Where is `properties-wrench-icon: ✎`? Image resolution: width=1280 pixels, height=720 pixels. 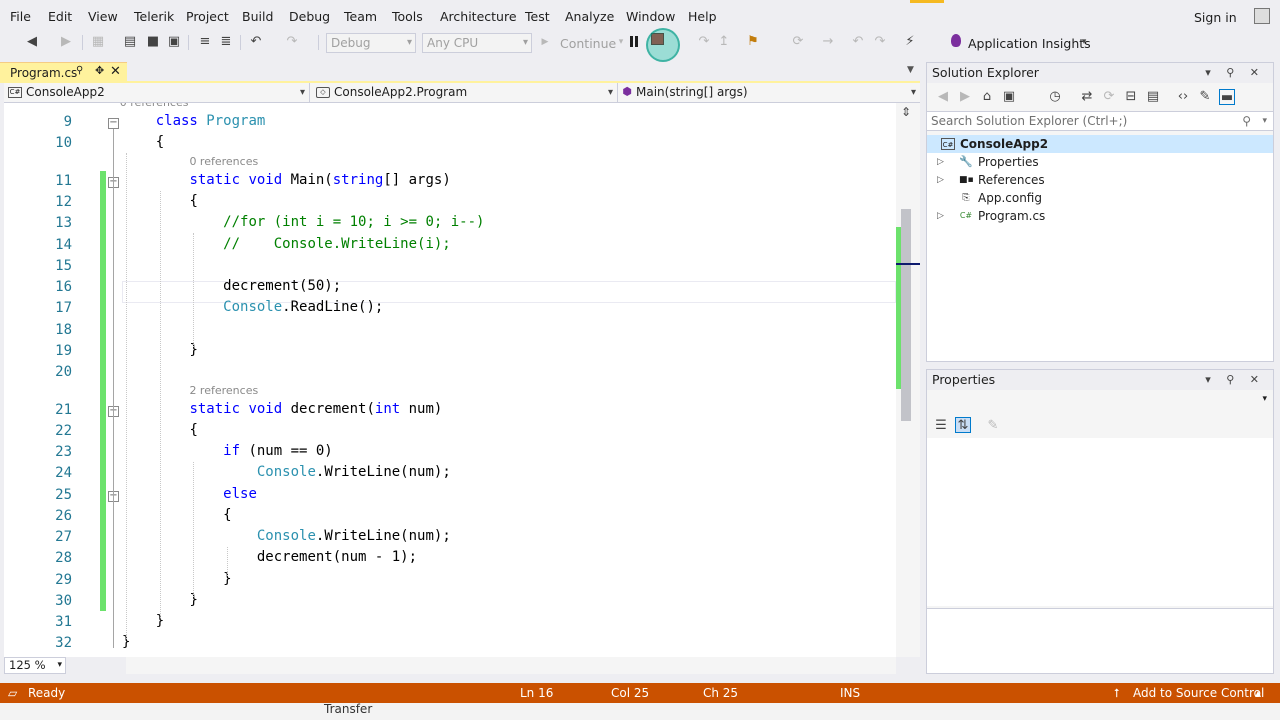
properties-wrench-icon: ✎ is located at coordinates (1205, 97).